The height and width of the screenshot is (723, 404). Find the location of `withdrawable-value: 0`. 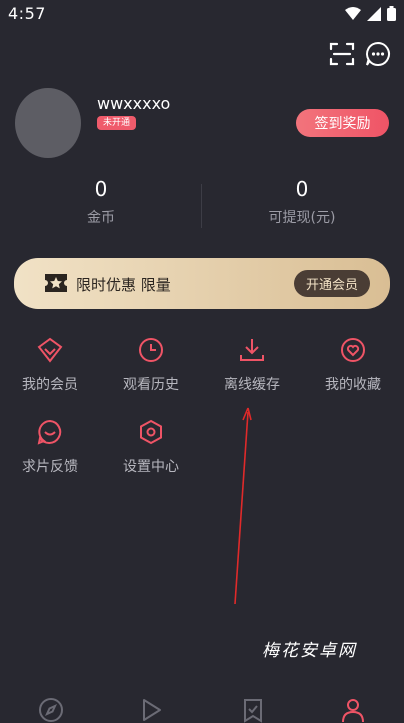

withdrawable-value: 0 is located at coordinates (302, 189).